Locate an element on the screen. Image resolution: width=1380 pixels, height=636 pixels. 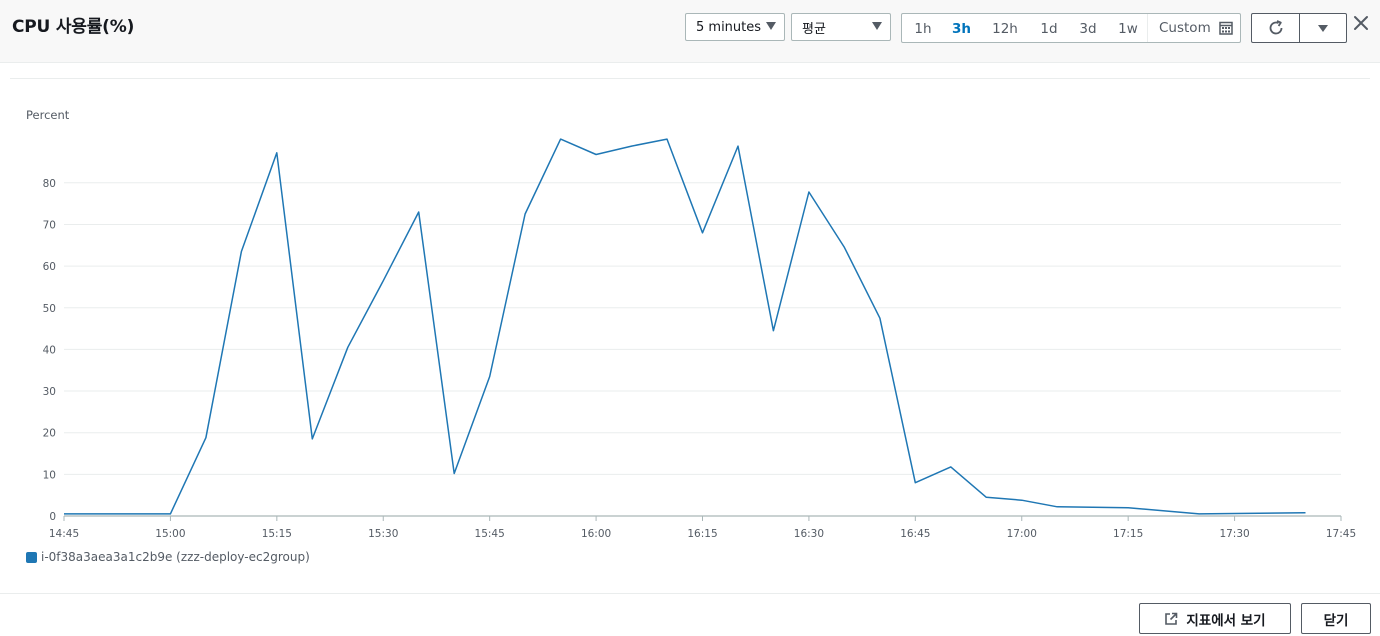
x-tick-label: 14:45 is located at coordinates (64, 534).